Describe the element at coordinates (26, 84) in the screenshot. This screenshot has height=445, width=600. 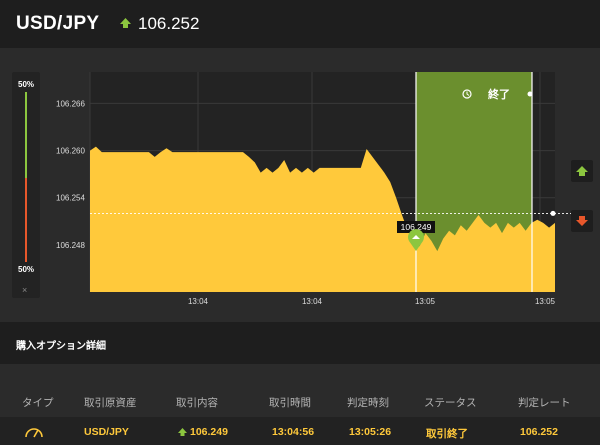
I see `meter-top-label: 50%` at that location.